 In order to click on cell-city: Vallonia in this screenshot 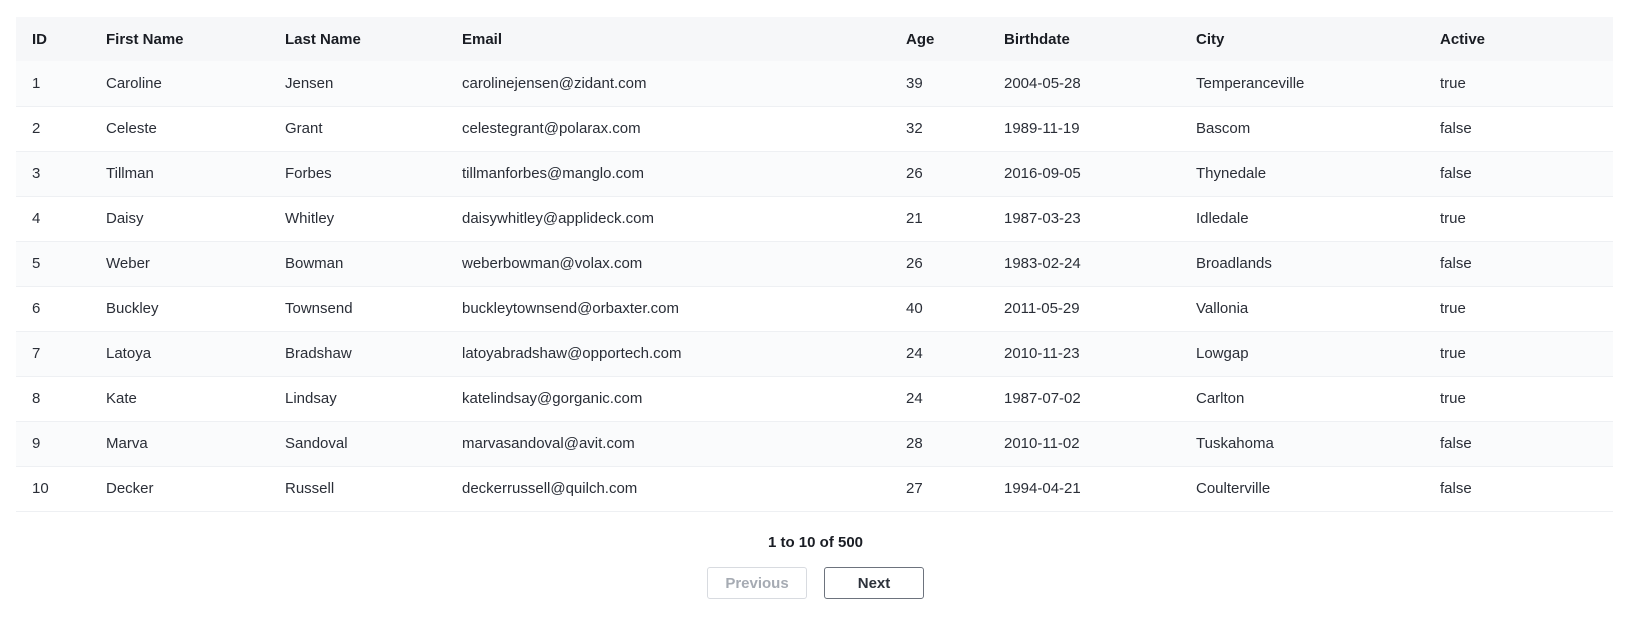, I will do `click(1222, 308)`.